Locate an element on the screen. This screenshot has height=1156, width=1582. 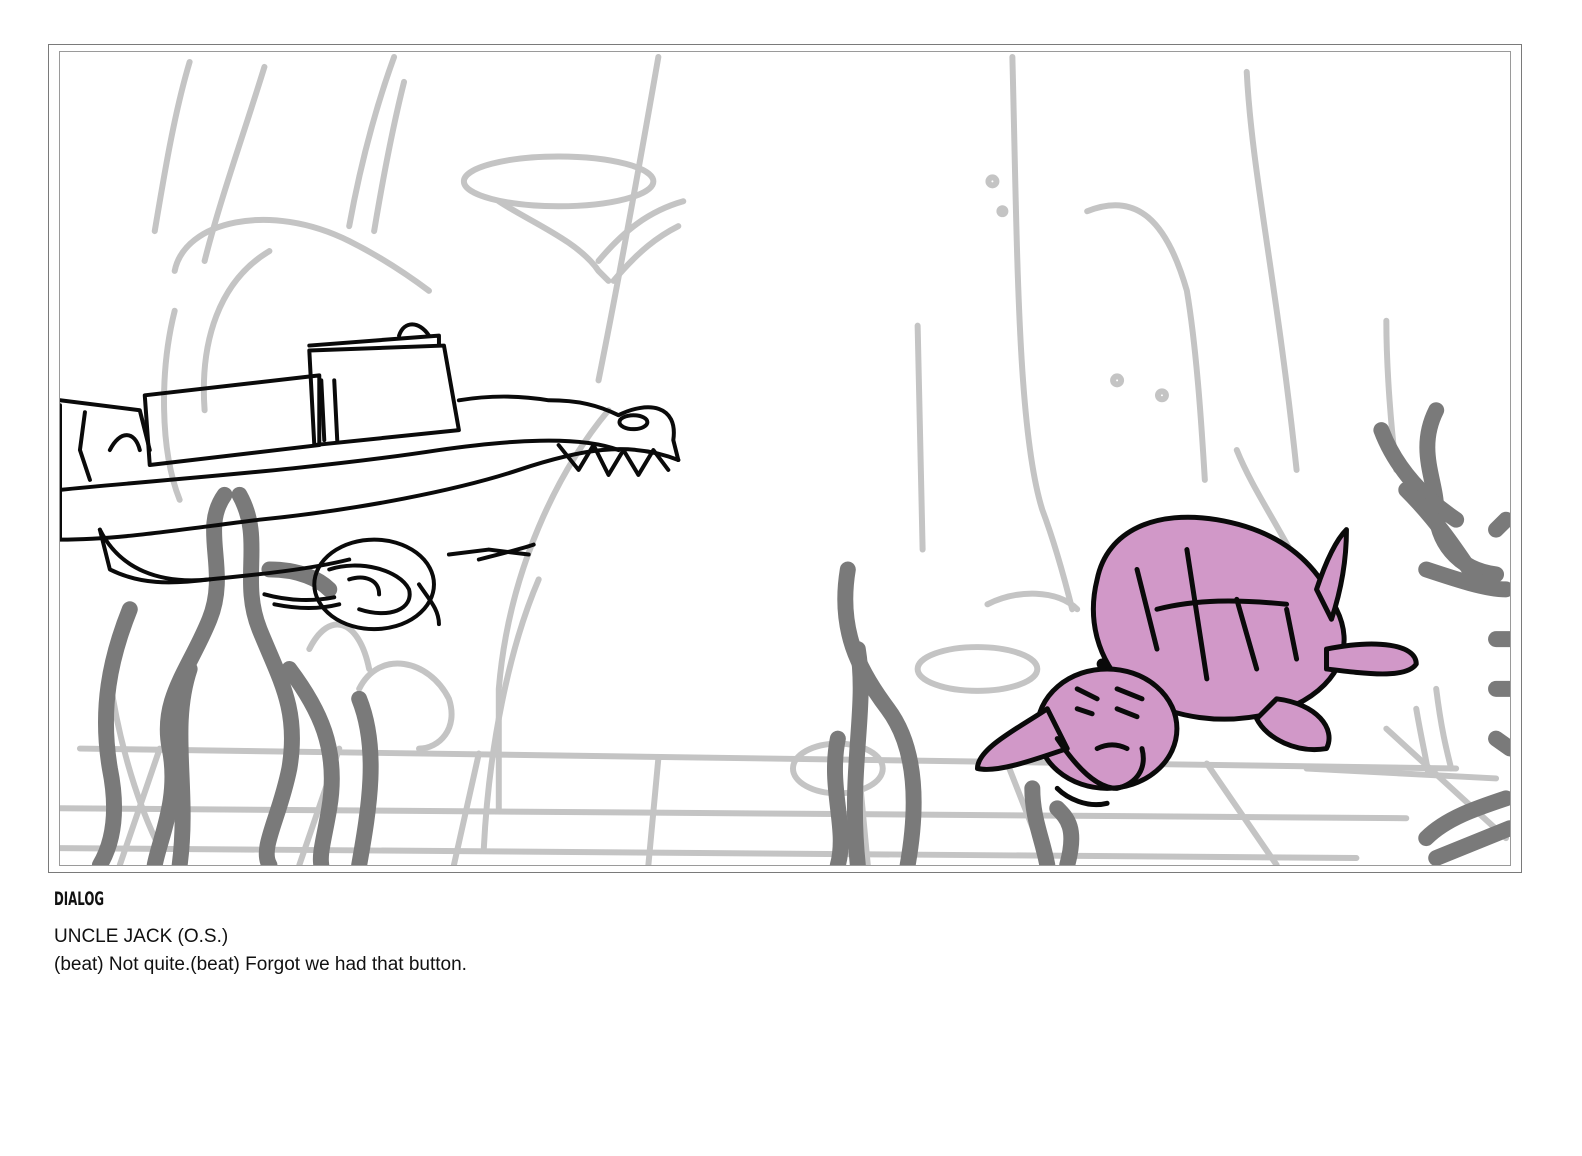
dialog-heading: DIALOG is located at coordinates (79, 899).